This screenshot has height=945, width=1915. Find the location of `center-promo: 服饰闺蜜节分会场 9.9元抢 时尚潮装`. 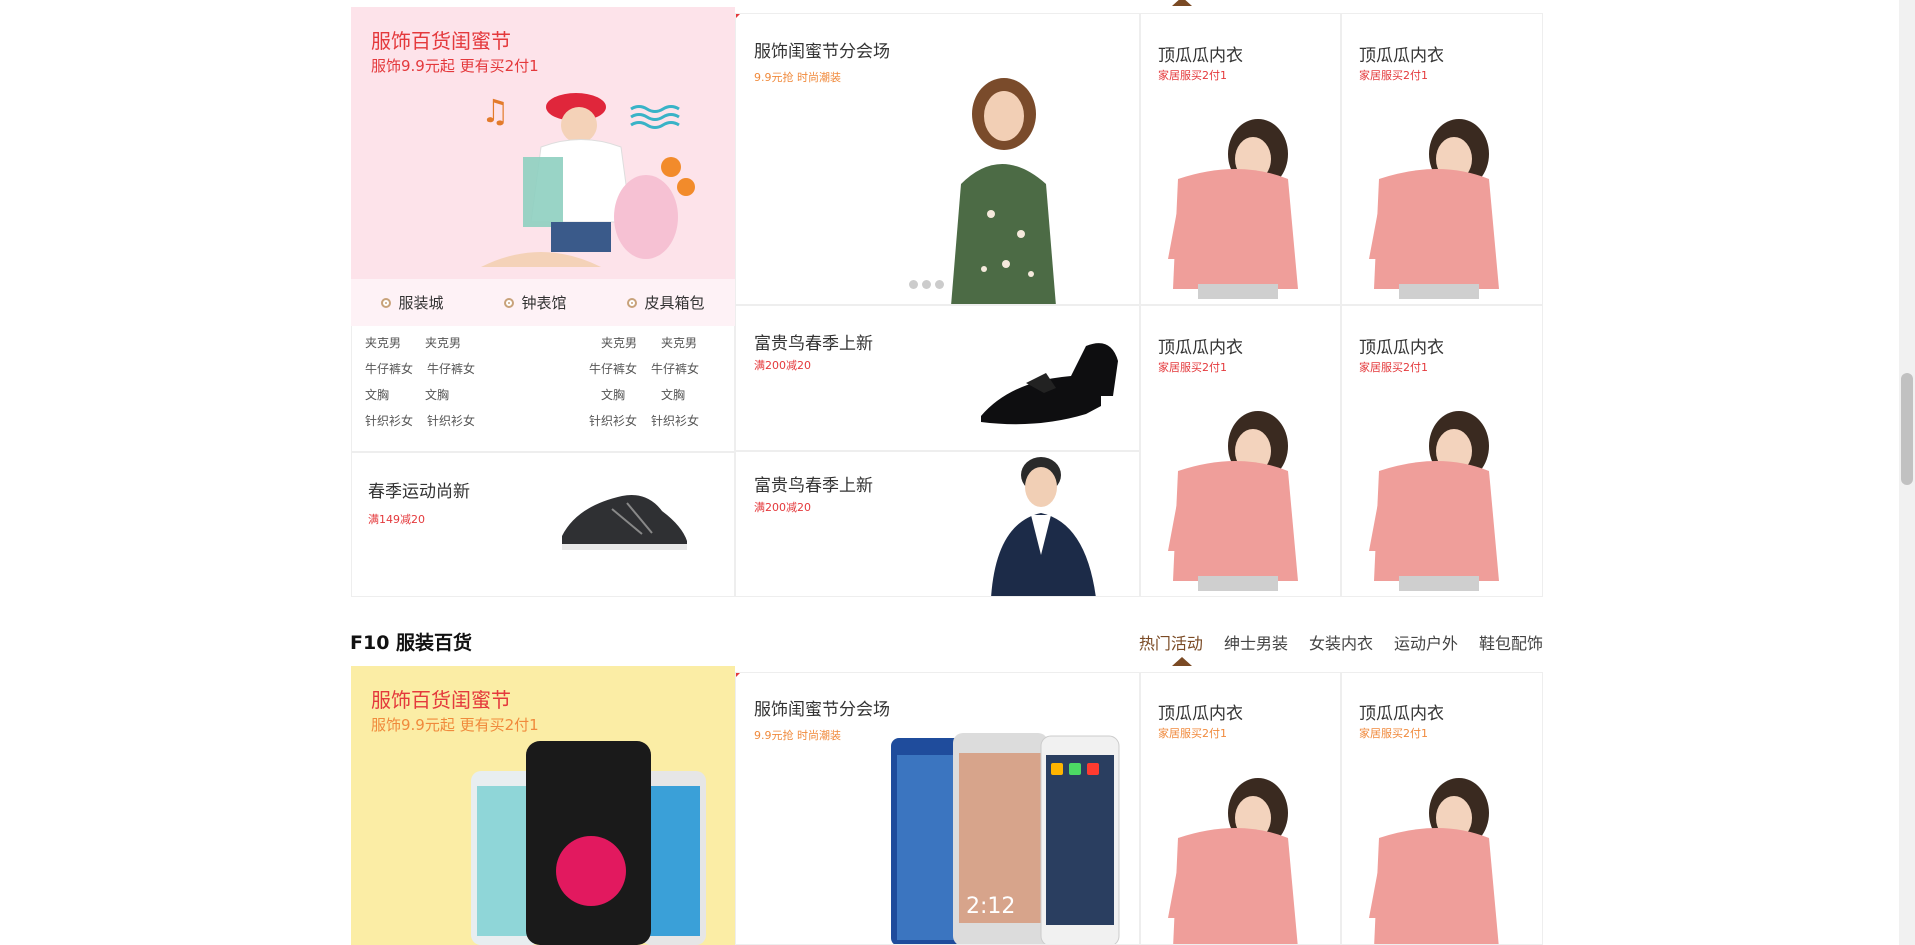

center-promo: 服饰闺蜜节分会场 9.9元抢 时尚潮装 is located at coordinates (937, 159).